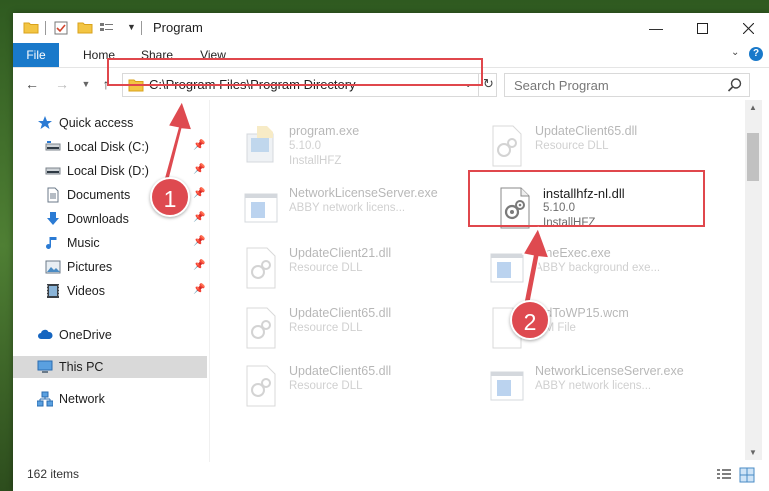 This screenshot has width=769, height=491. I want to click on close-icon, so click(748, 28).